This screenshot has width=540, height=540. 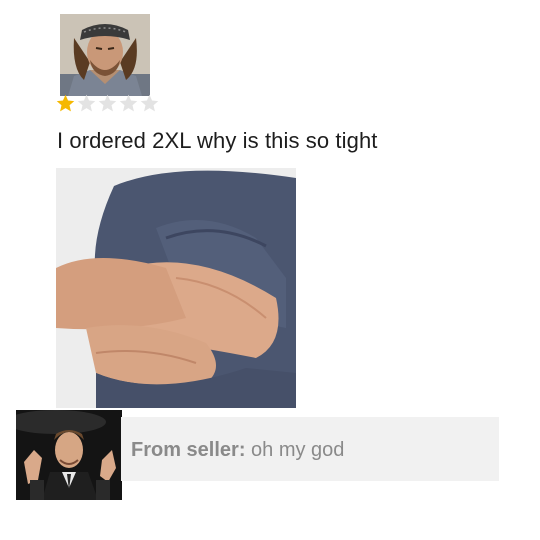 I want to click on seller-avatar, so click(x=69, y=455).